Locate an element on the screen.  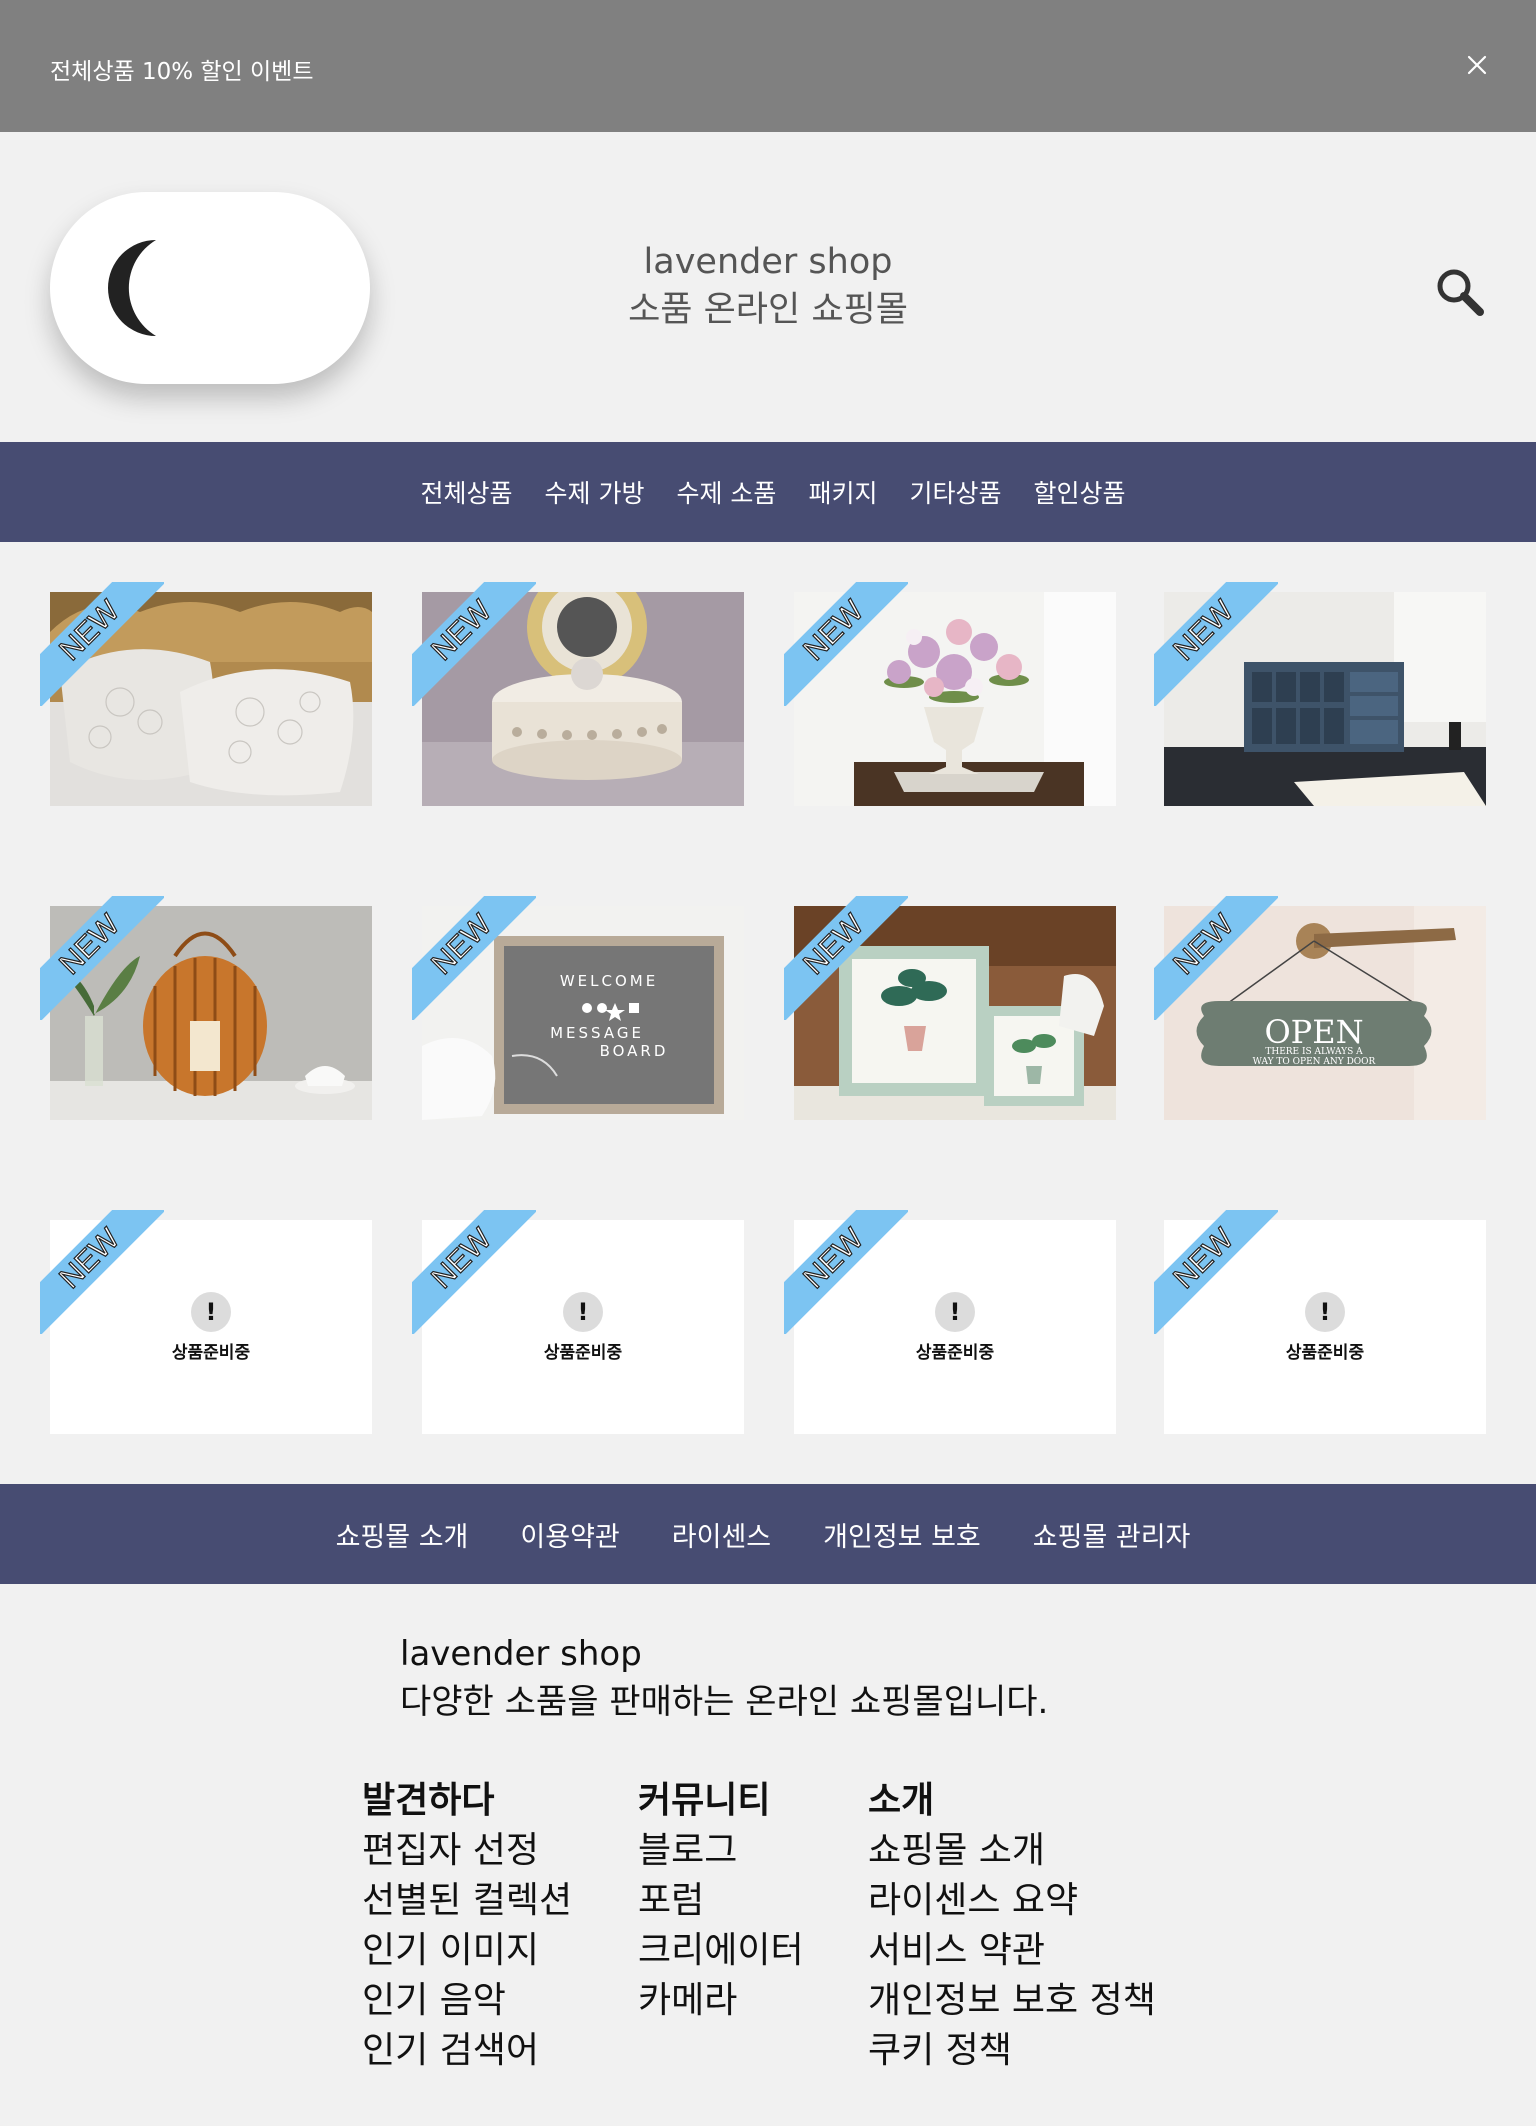
nav-item-package: 패키지 is located at coordinates (842, 492).